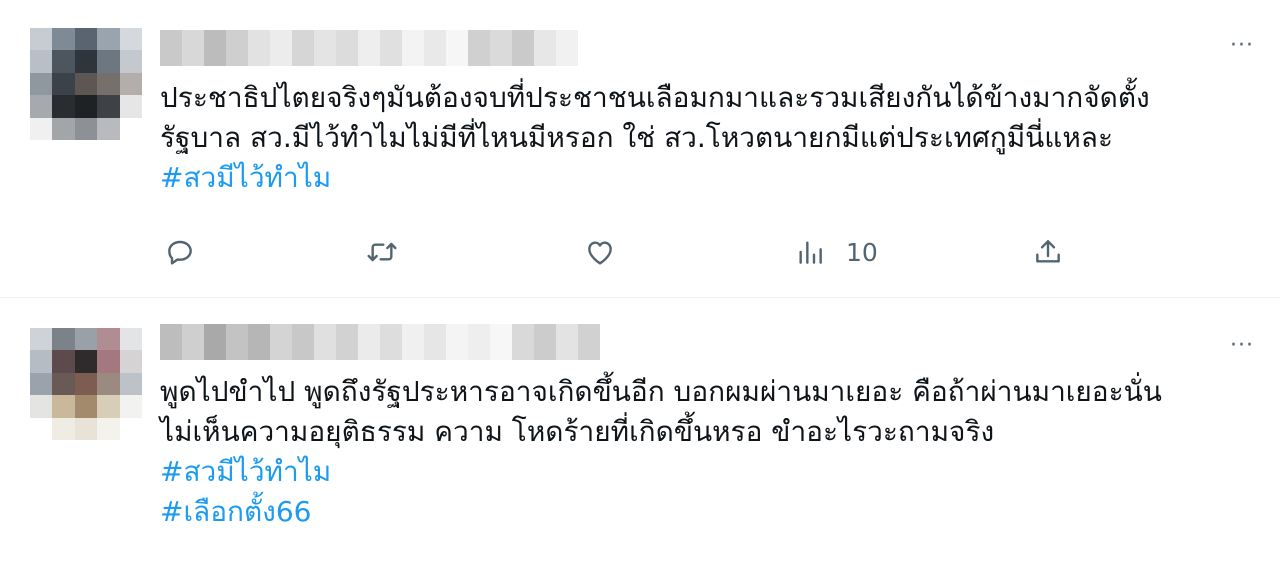  What do you see at coordinates (810, 252) in the screenshot?
I see `views-icon` at bounding box center [810, 252].